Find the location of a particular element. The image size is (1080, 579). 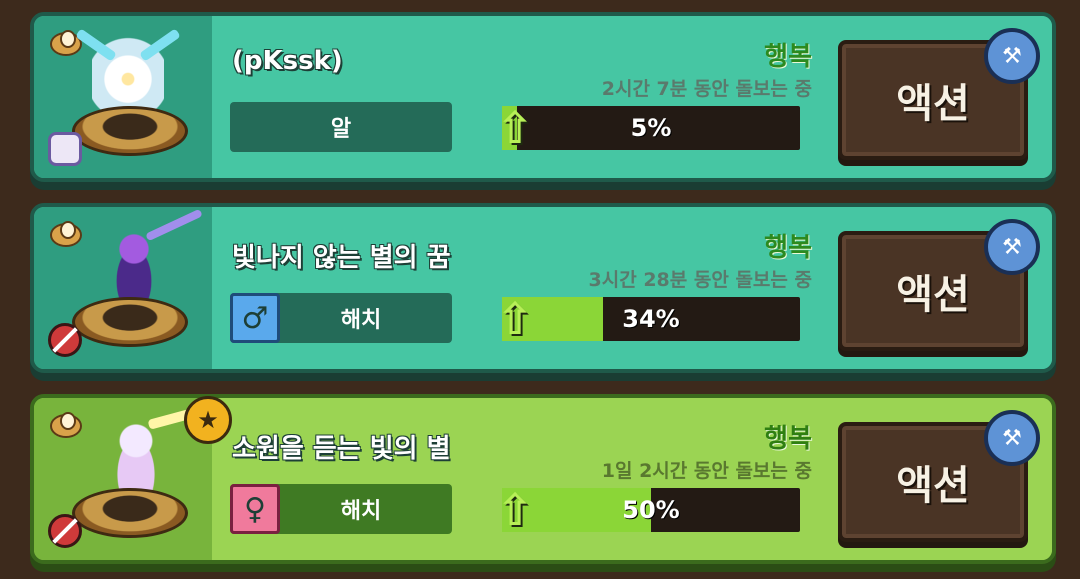

stage-badge: ♂ 해치 is located at coordinates (341, 318).